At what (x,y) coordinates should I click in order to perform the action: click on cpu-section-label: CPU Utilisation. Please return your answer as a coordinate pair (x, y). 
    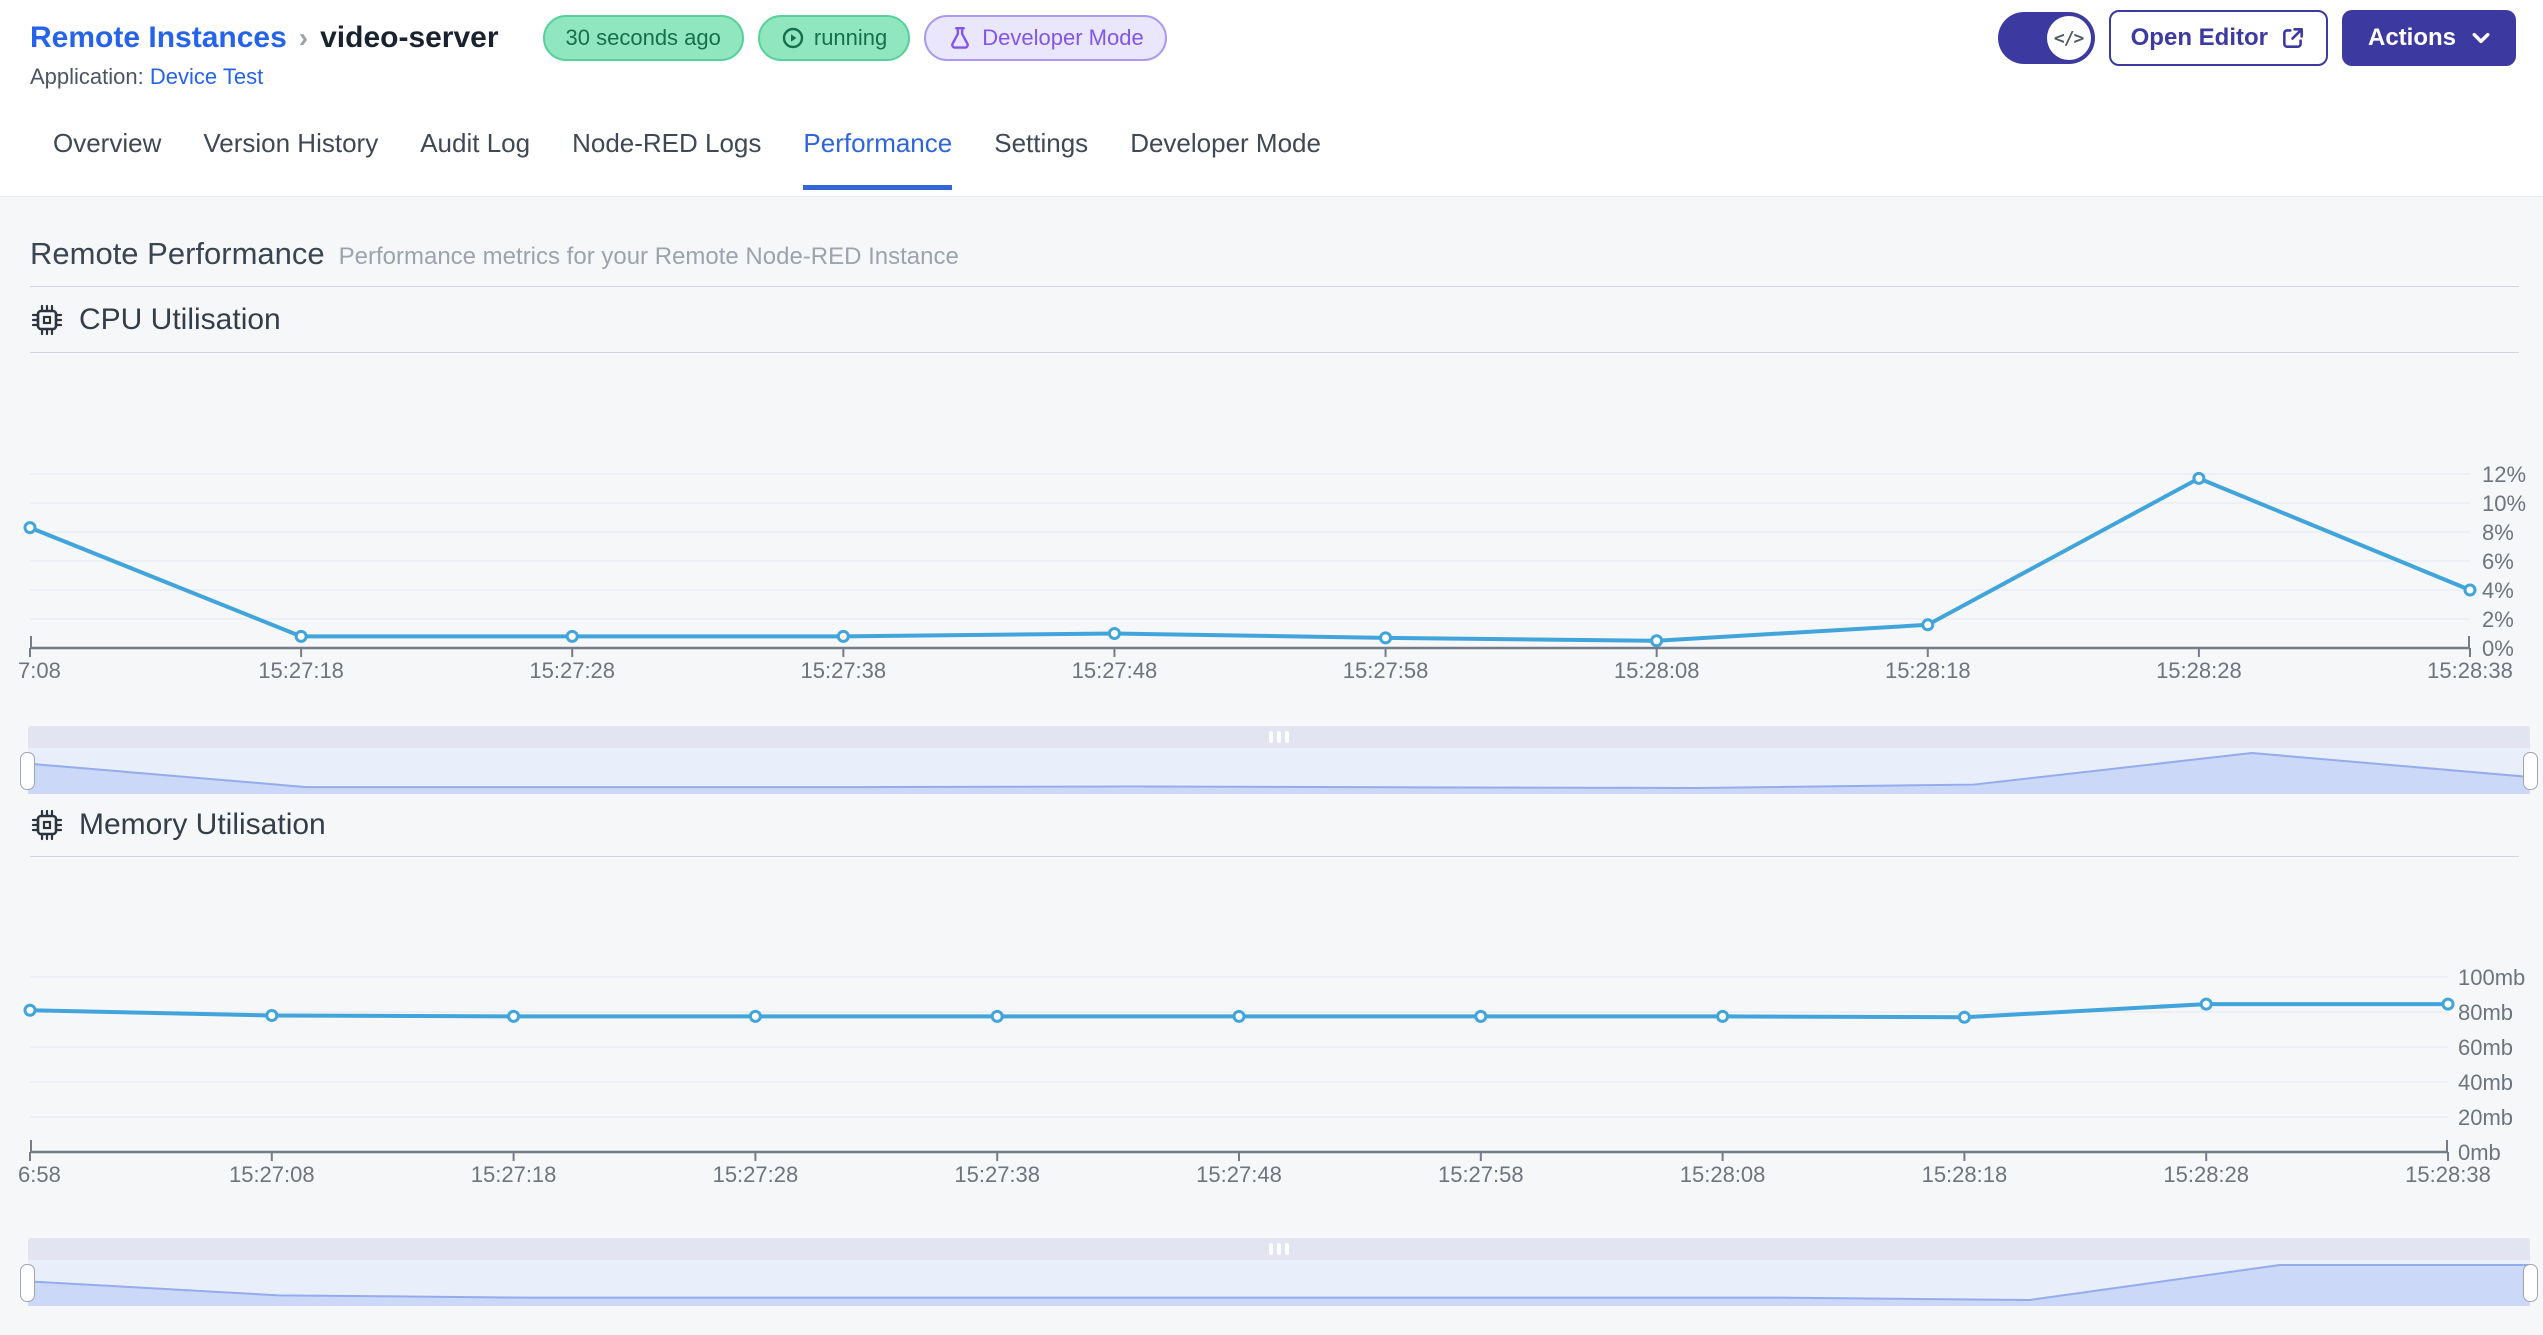
    Looking at the image, I should click on (180, 319).